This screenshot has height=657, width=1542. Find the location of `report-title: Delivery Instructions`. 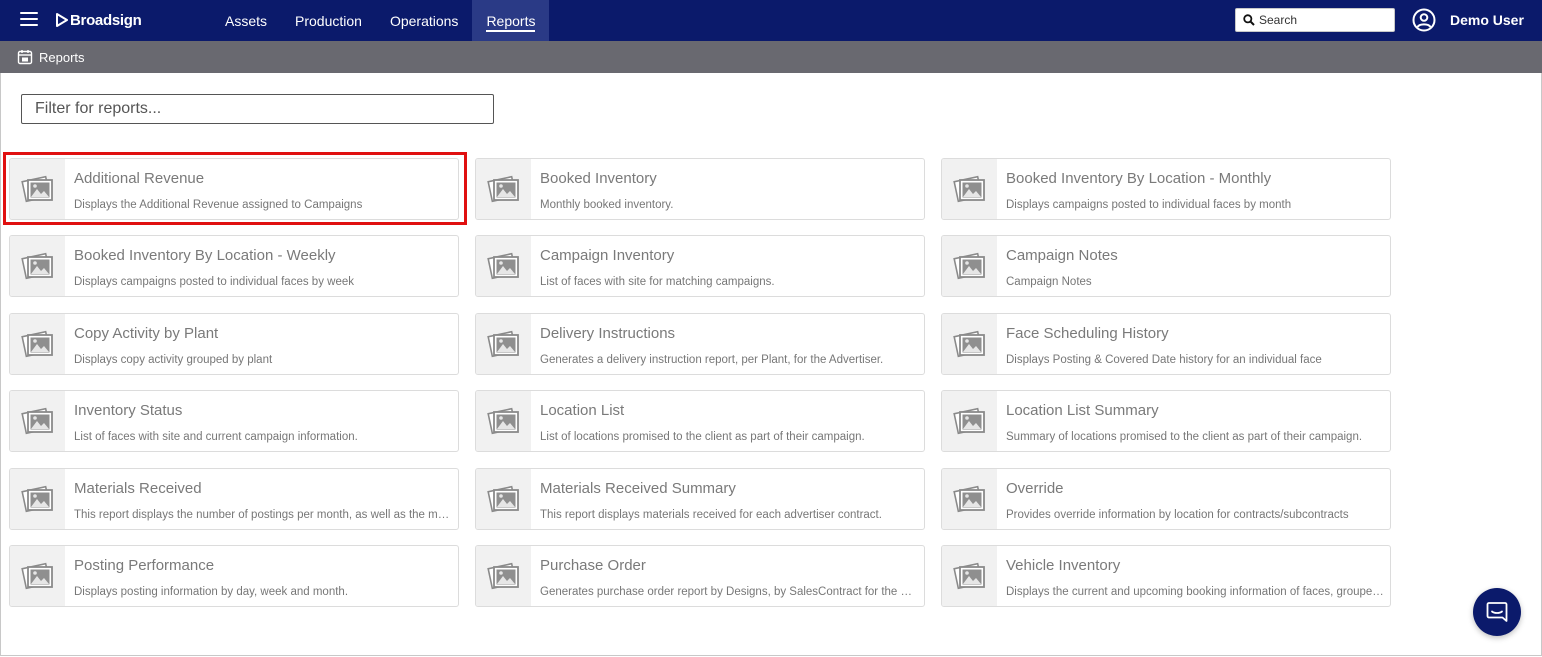

report-title: Delivery Instructions is located at coordinates (608, 333).